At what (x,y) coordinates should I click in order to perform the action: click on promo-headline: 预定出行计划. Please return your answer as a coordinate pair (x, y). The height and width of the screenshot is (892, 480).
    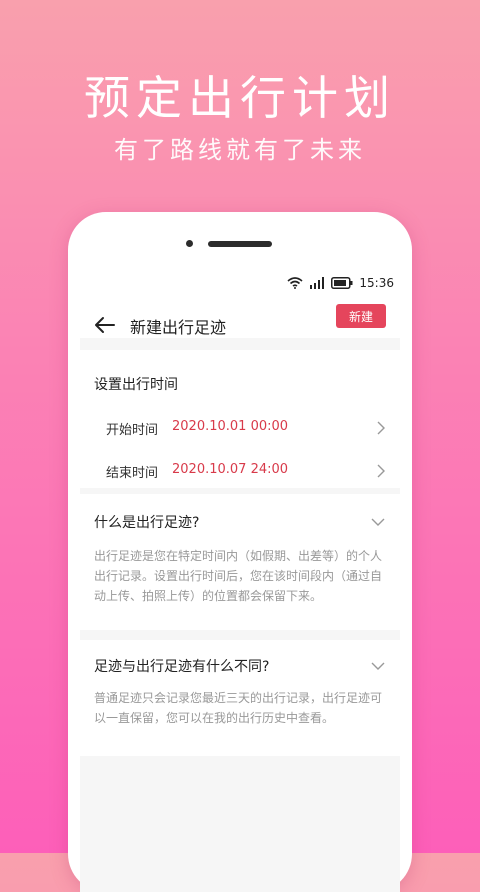
    Looking at the image, I should click on (240, 98).